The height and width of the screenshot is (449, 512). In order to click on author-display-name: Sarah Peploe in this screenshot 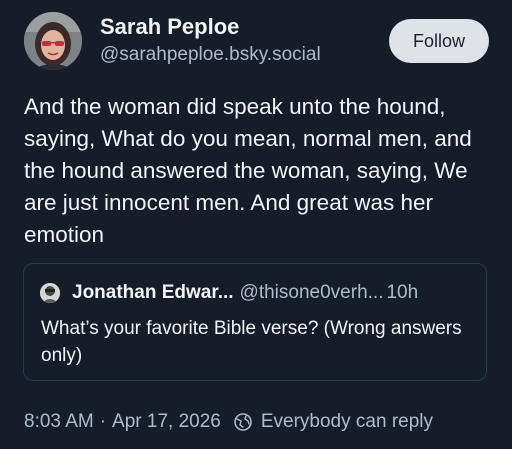, I will do `click(169, 27)`.